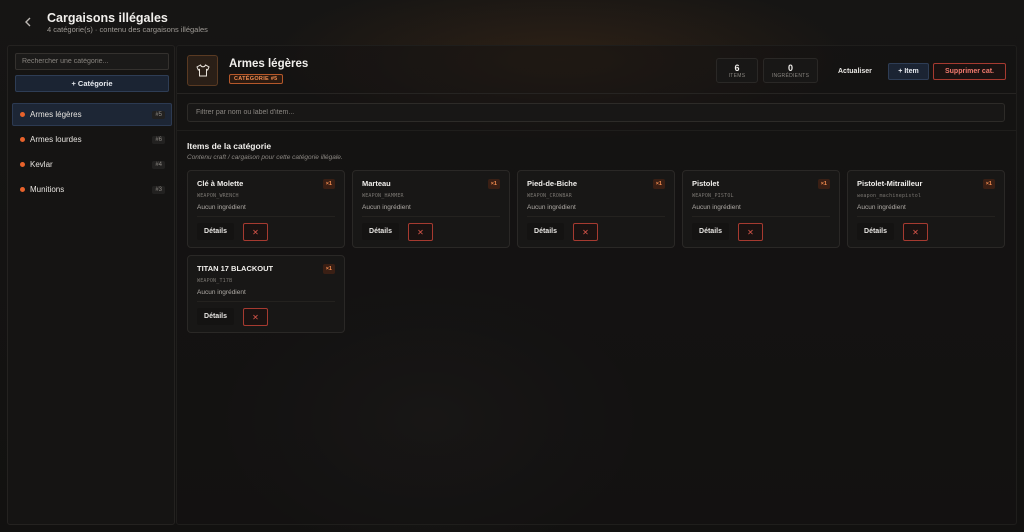  I want to click on ingredients-stat: 0 INGRÉDIENTS, so click(790, 70).